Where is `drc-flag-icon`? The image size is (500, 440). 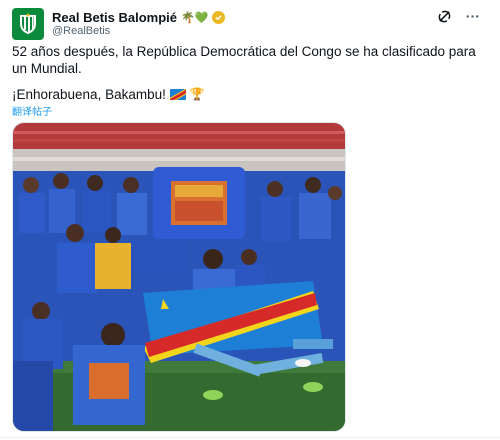
drc-flag-icon is located at coordinates (177, 94).